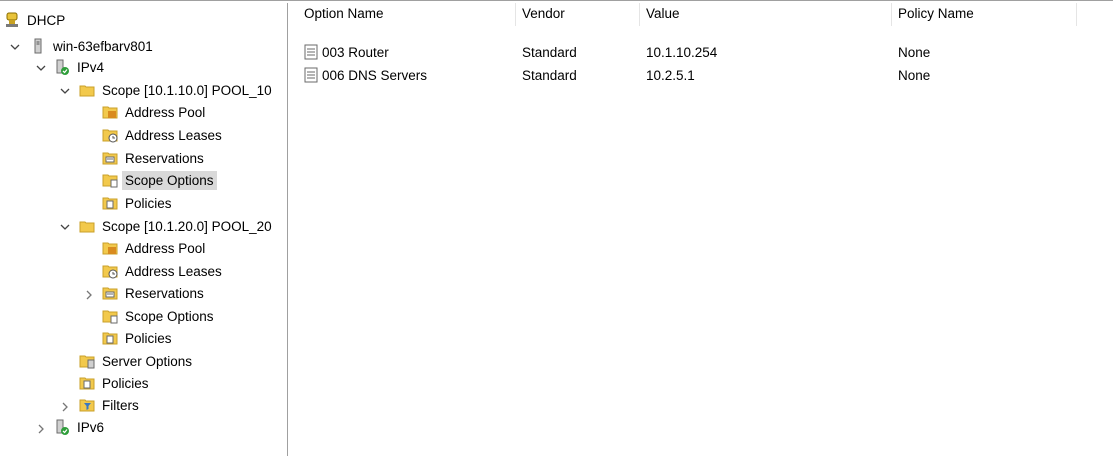 This screenshot has width=1113, height=456. I want to click on option-name-text: 006 DNS Servers, so click(375, 75).